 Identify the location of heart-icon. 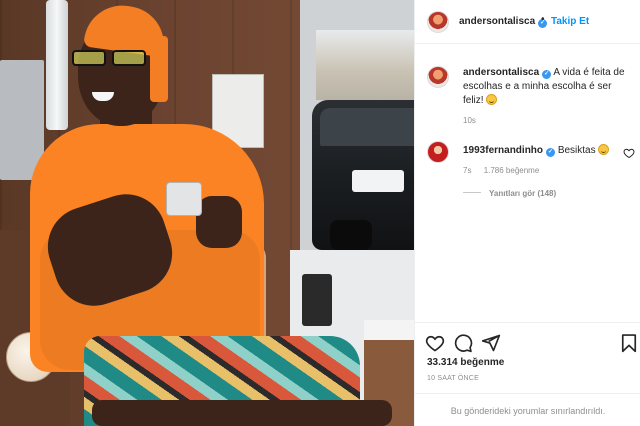
(435, 343).